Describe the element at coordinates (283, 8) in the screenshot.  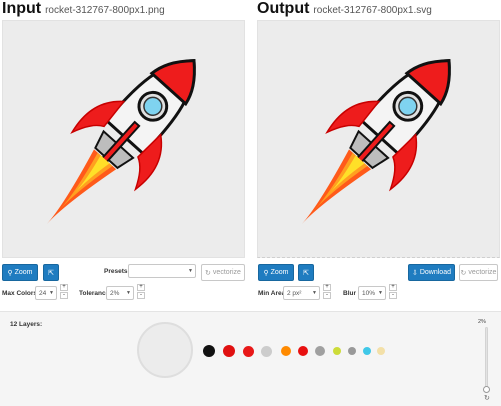
I see `output-title-text: Output` at that location.